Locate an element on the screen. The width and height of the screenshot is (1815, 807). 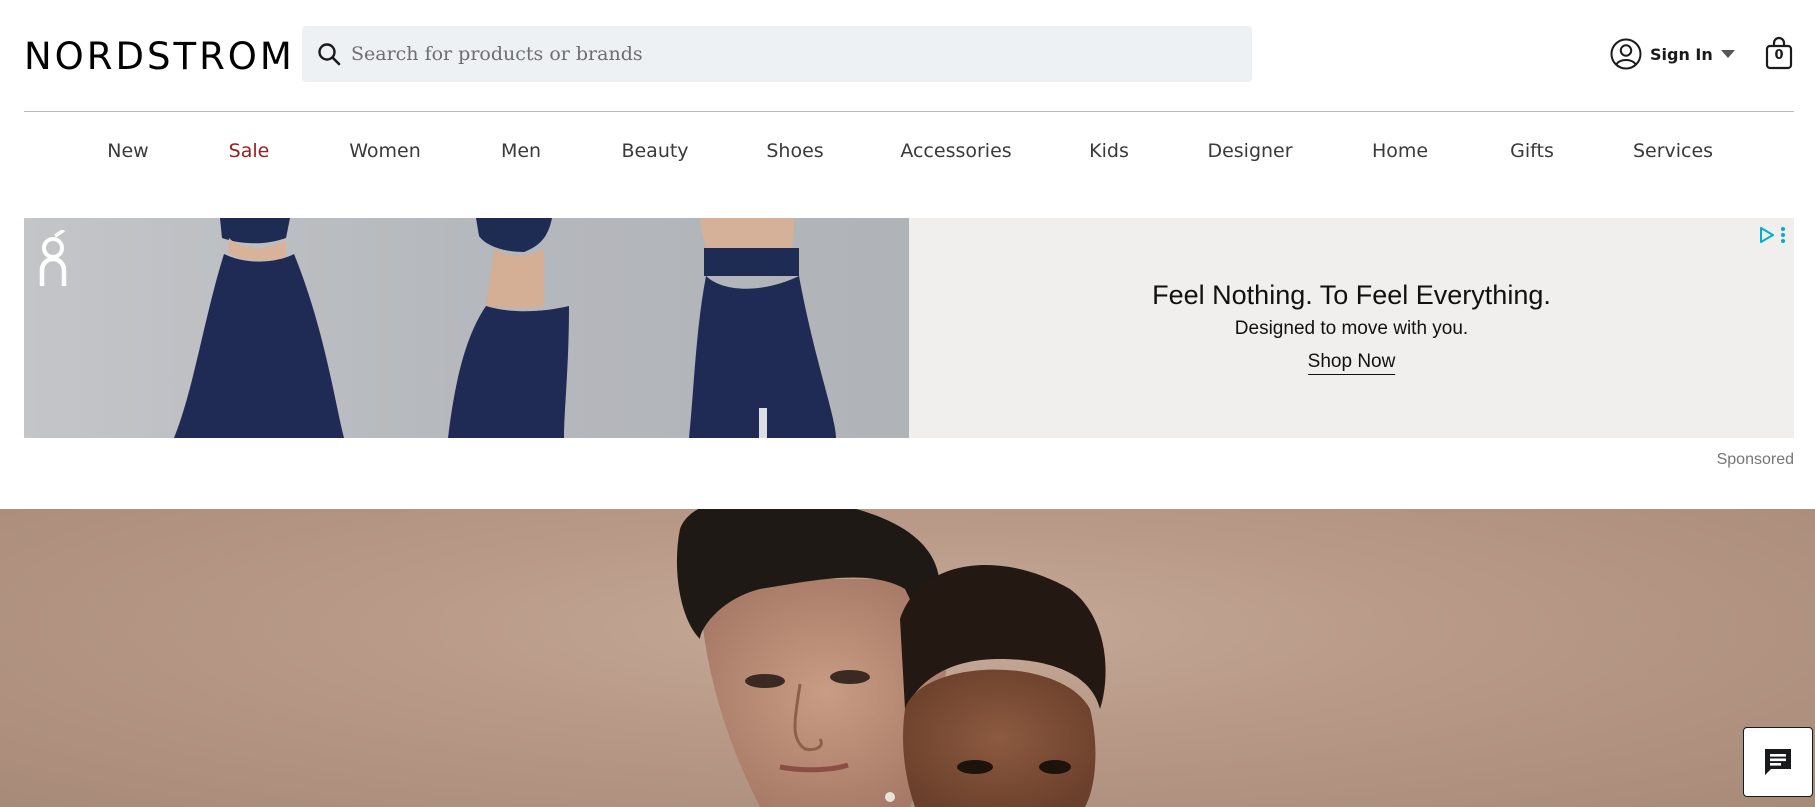
ad-product-image is located at coordinates (466, 328).